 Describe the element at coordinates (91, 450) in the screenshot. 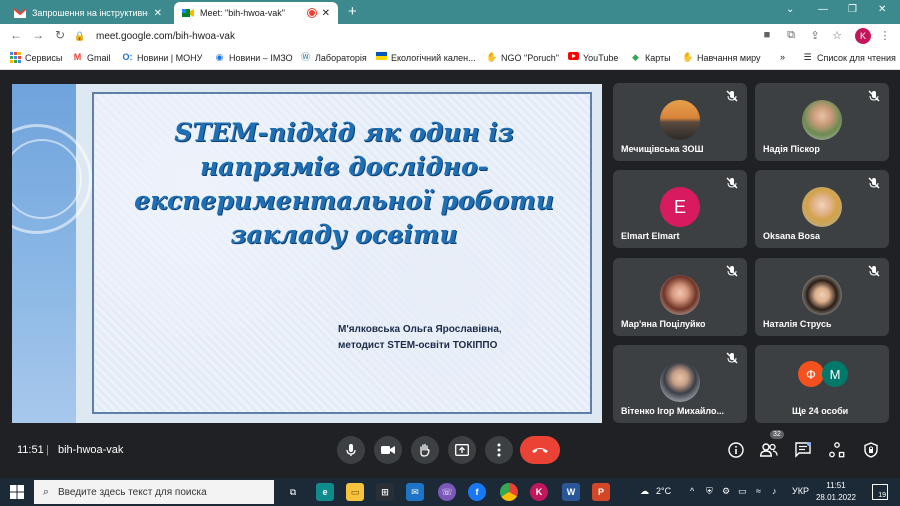

I see `meeting-code: bih-hwoa-vak` at that location.